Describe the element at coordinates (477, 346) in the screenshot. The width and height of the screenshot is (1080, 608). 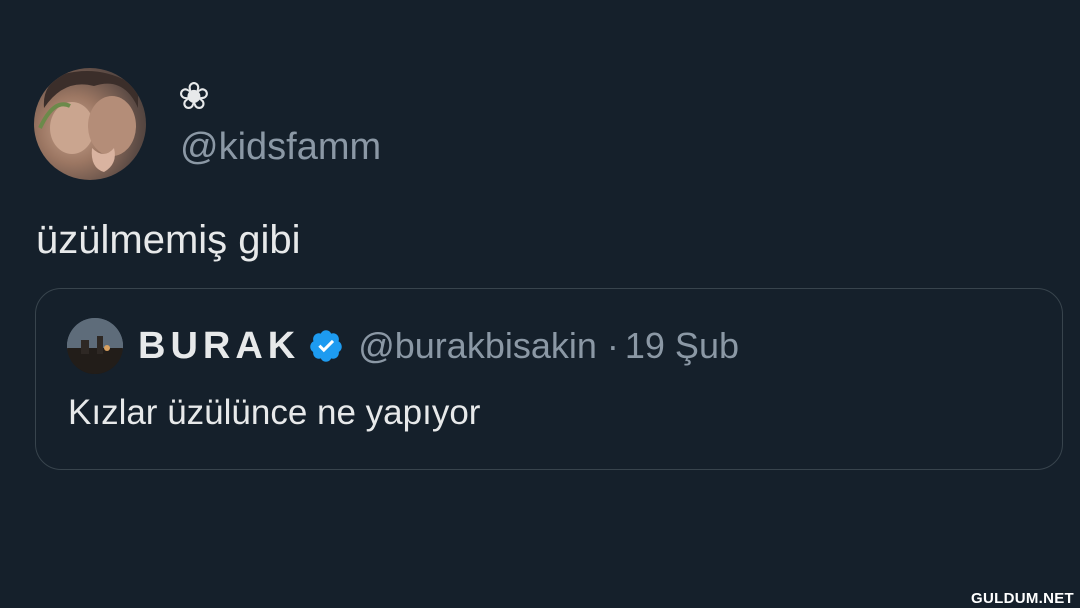
I see `quoted-username-handle: @burakbisakin` at that location.